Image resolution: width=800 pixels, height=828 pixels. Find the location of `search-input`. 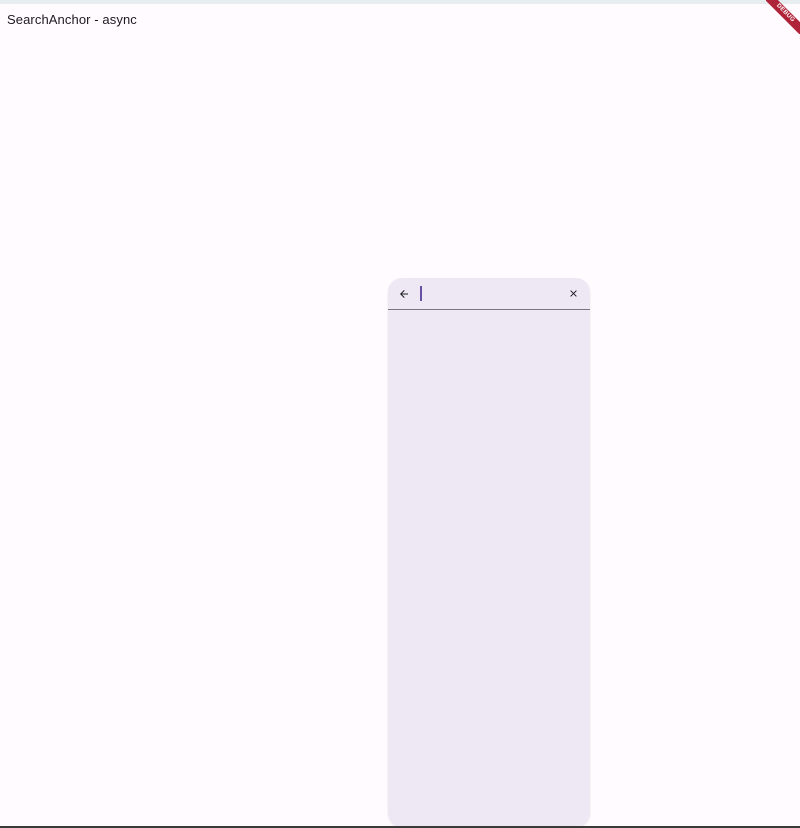

search-input is located at coordinates (488, 293).